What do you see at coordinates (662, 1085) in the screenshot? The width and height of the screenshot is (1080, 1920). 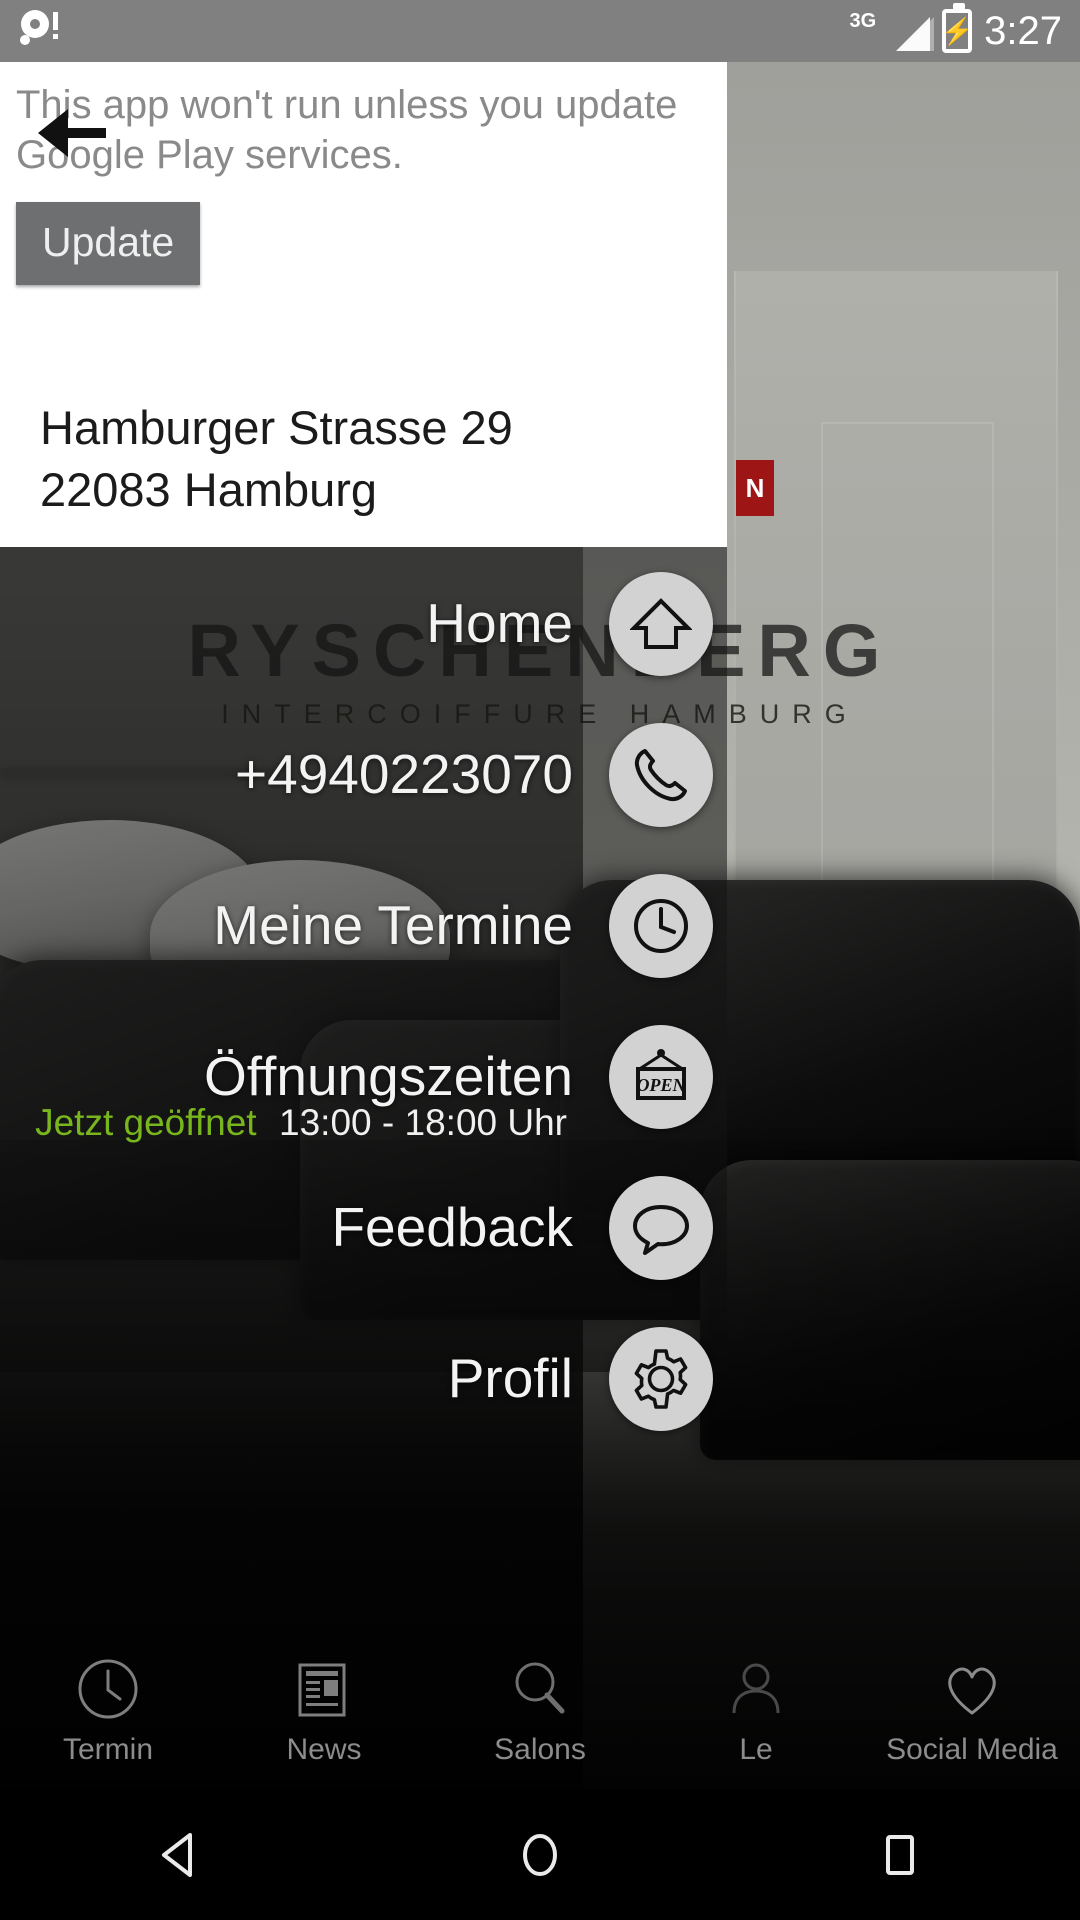 I see `svg-text: OPEN` at bounding box center [662, 1085].